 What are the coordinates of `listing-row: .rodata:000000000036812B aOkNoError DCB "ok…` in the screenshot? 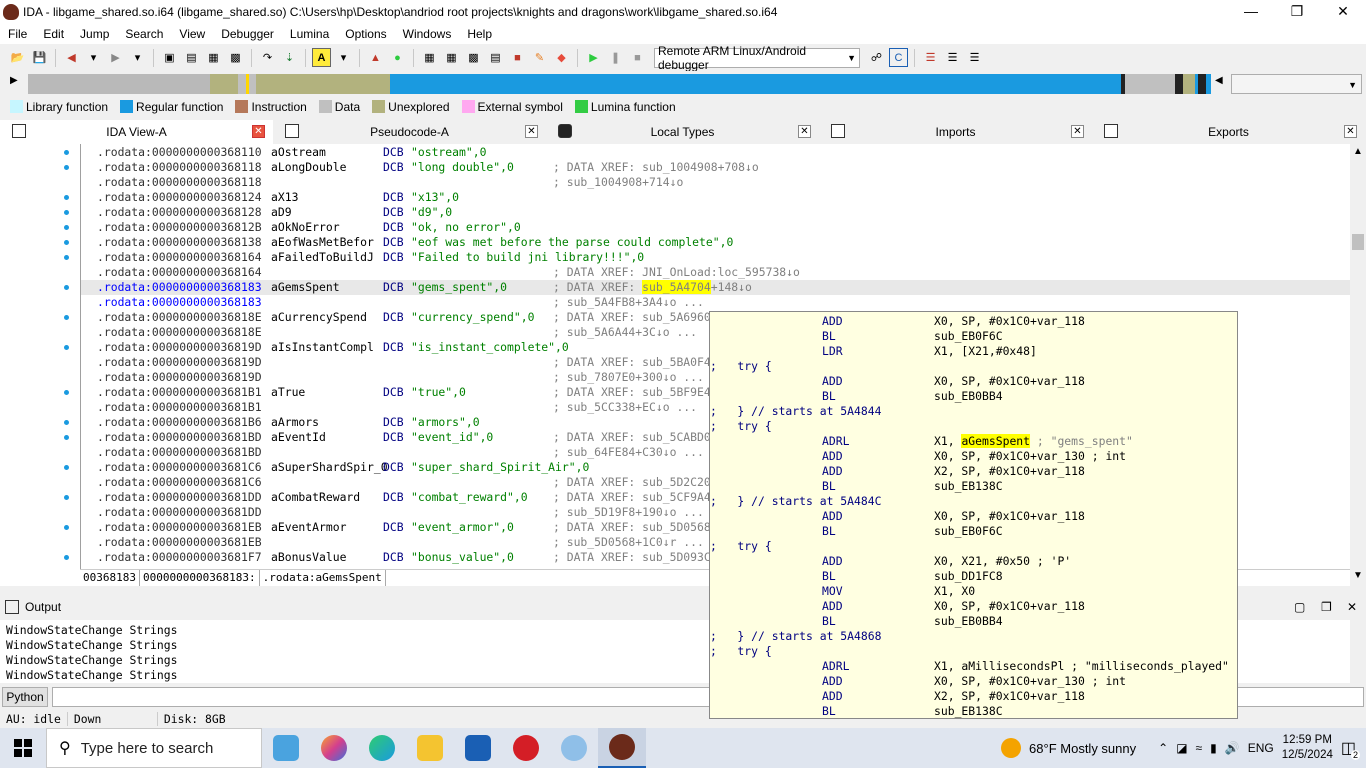 It's located at (715, 227).